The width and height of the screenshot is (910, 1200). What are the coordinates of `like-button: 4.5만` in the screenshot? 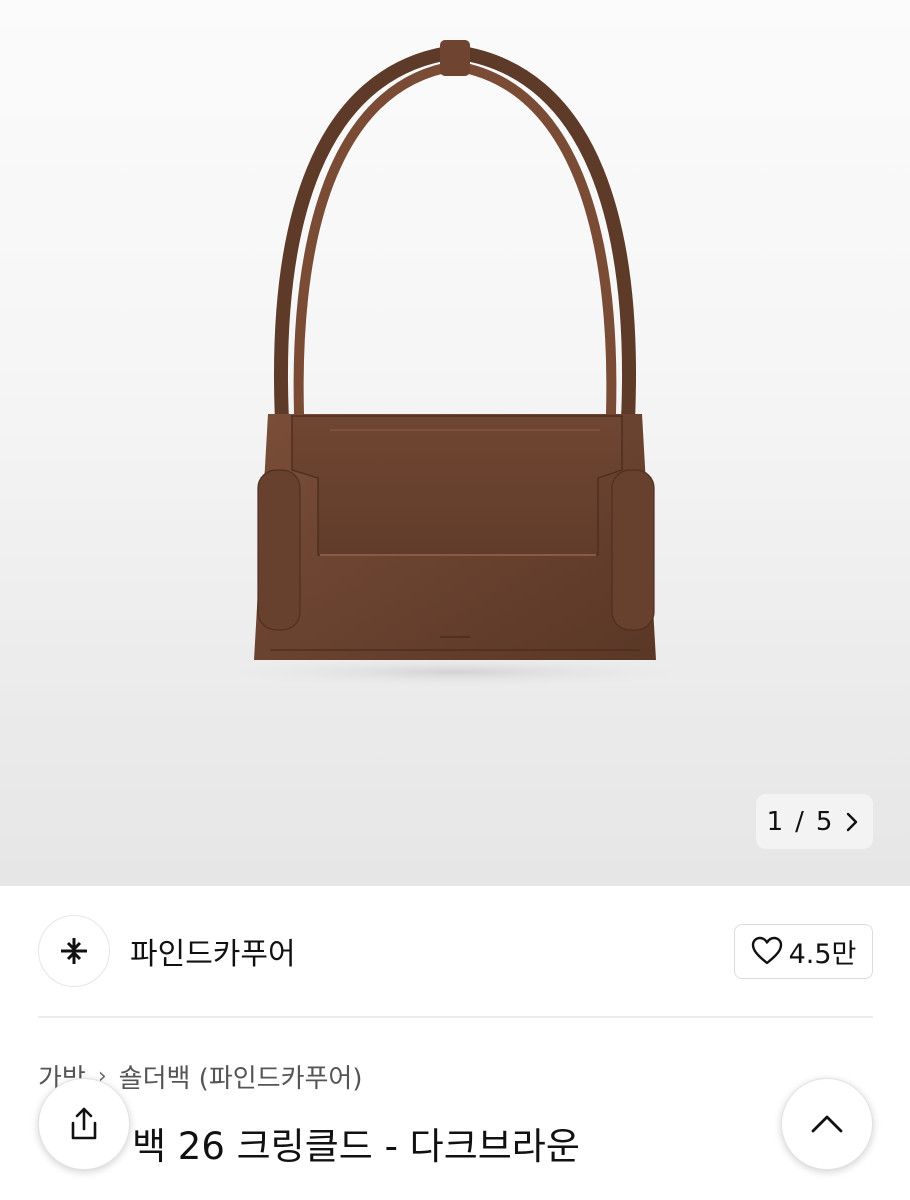 It's located at (803, 951).